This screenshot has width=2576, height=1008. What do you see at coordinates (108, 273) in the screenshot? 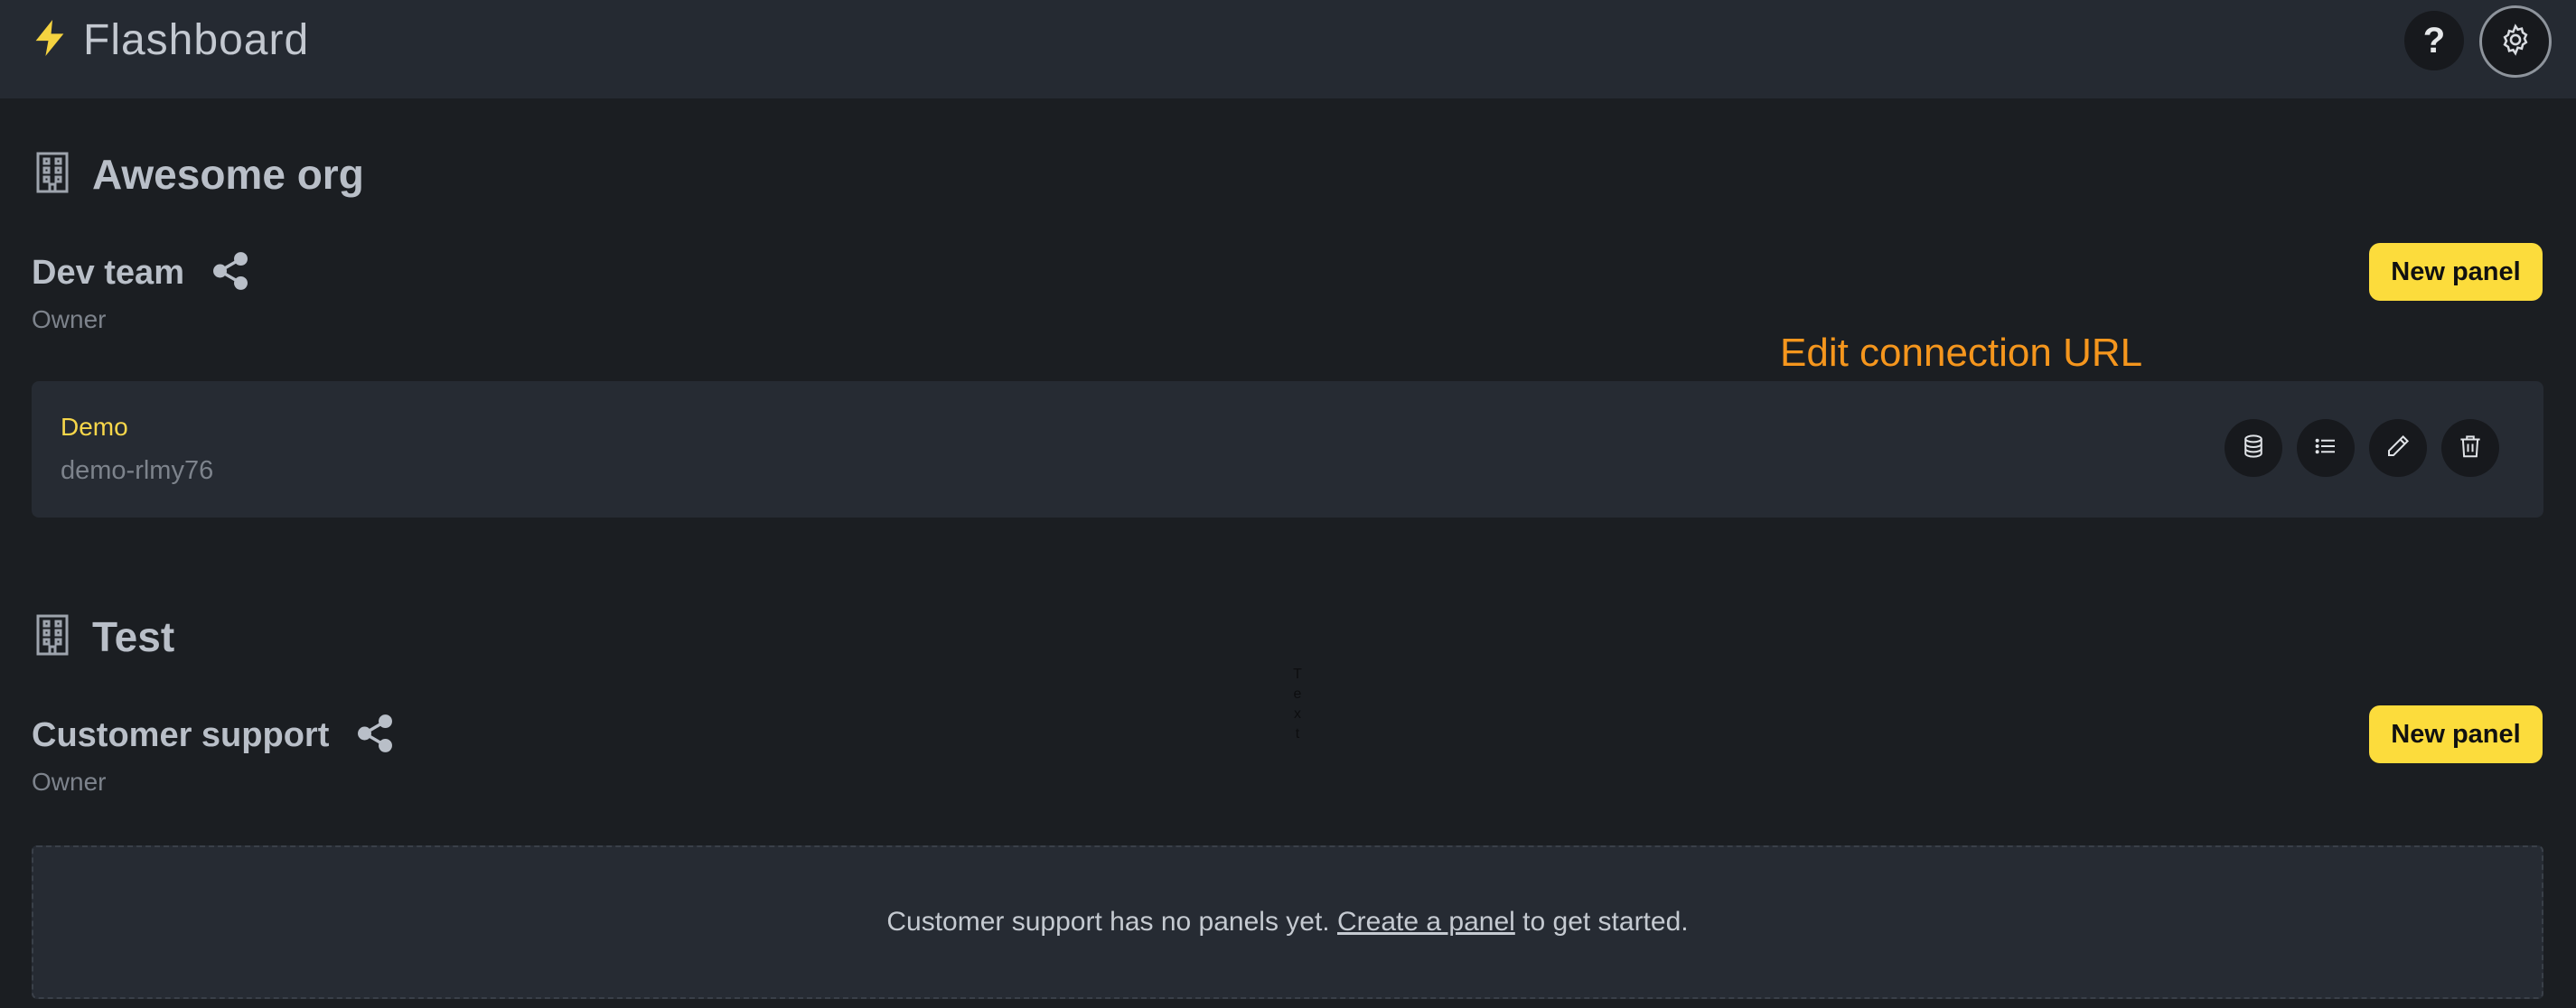
I see `team-name: Dev team` at bounding box center [108, 273].